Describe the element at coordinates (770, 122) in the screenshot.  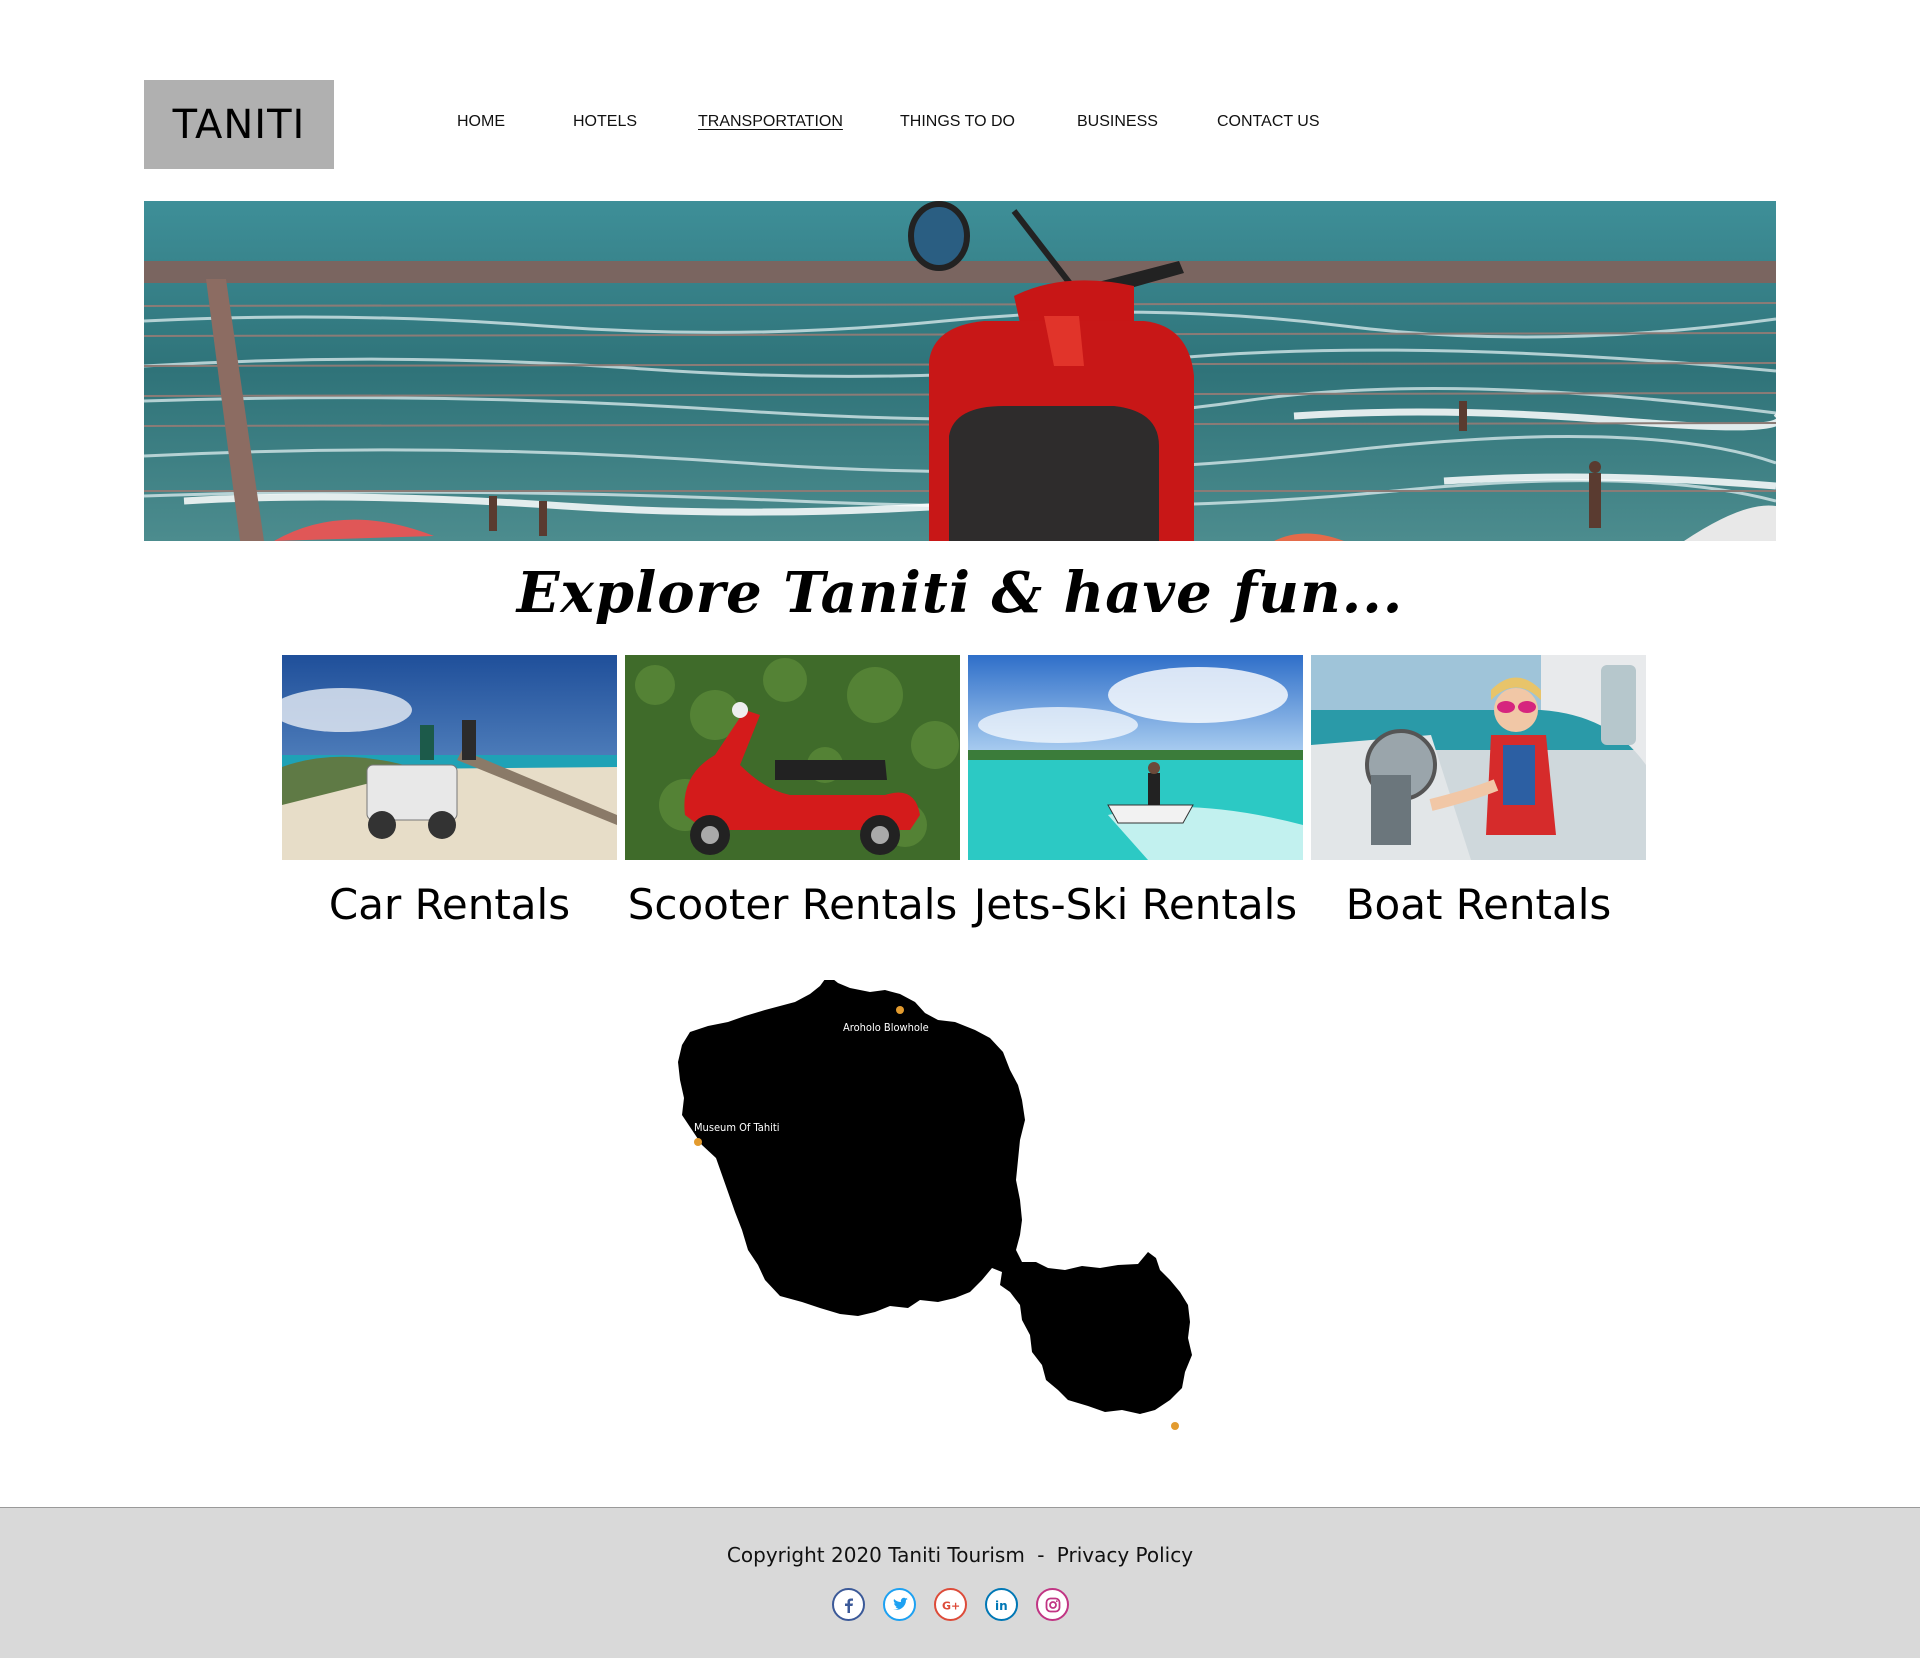
I see `nav-transportation: TRANSPORTATION` at that location.